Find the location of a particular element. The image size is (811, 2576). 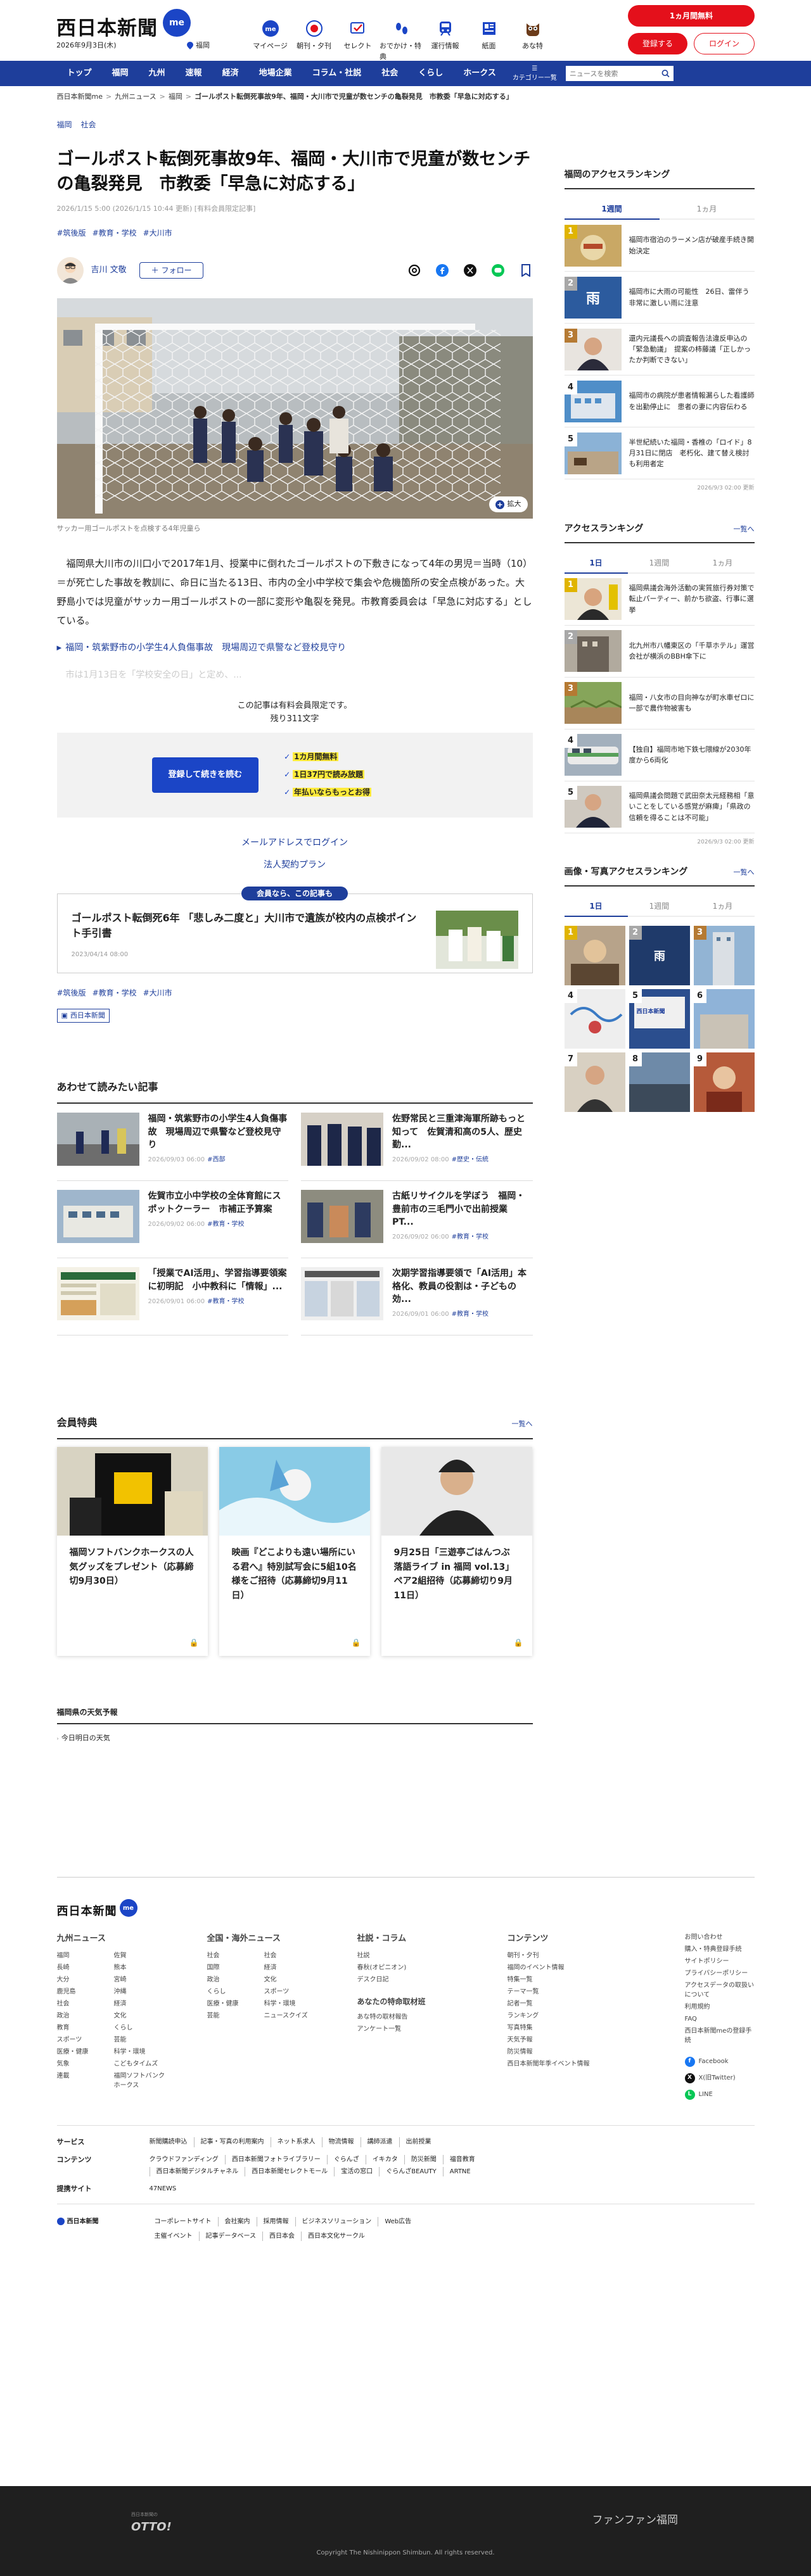

keyword-link: #大川市 is located at coordinates (157, 993).